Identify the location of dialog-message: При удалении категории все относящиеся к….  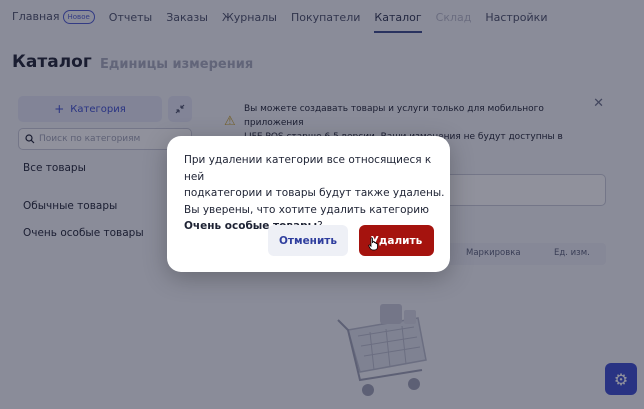
(315, 193).